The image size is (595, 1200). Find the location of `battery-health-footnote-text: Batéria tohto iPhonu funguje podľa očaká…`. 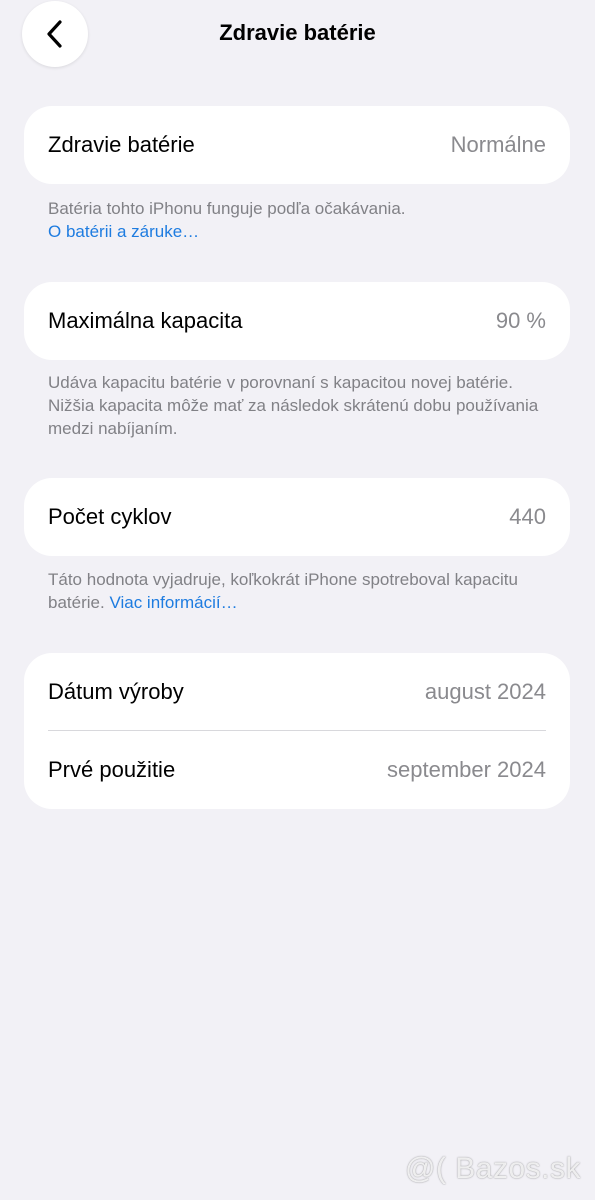

battery-health-footnote-text: Batéria tohto iPhonu funguje podľa očaká… is located at coordinates (227, 208).